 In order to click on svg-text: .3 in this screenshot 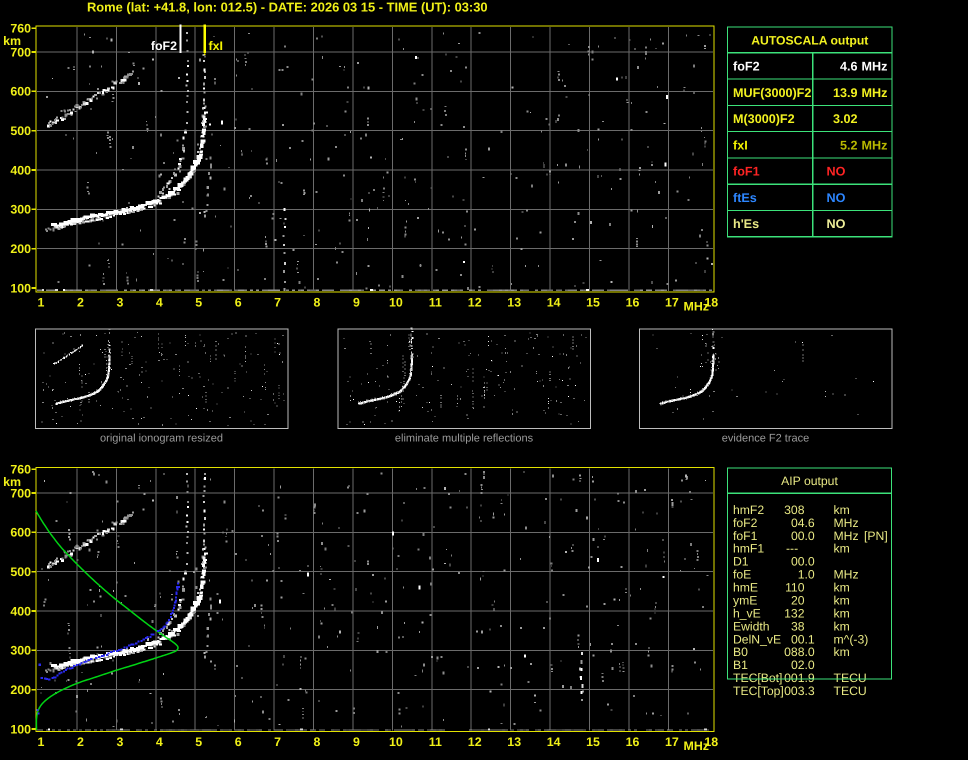, I will do `click(810, 691)`.